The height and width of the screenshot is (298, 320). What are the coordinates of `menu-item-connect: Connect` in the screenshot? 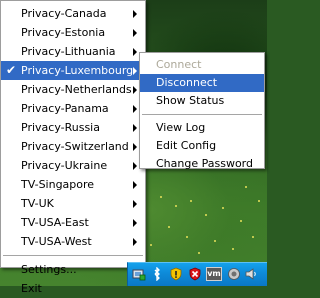 It's located at (202, 65).